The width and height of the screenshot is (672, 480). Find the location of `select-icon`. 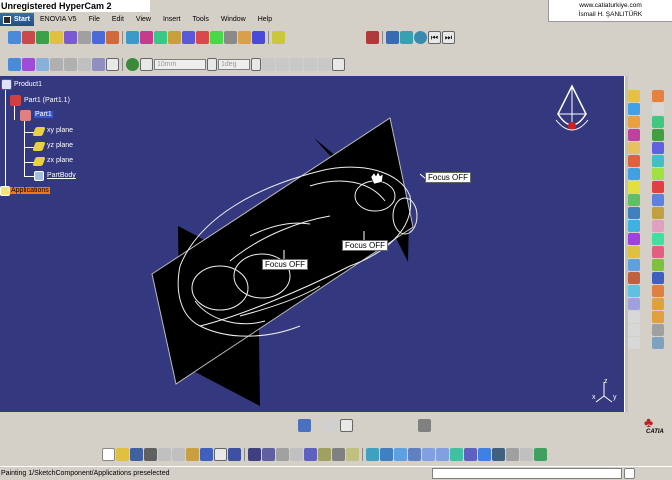

select-icon is located at coordinates (14, 64).